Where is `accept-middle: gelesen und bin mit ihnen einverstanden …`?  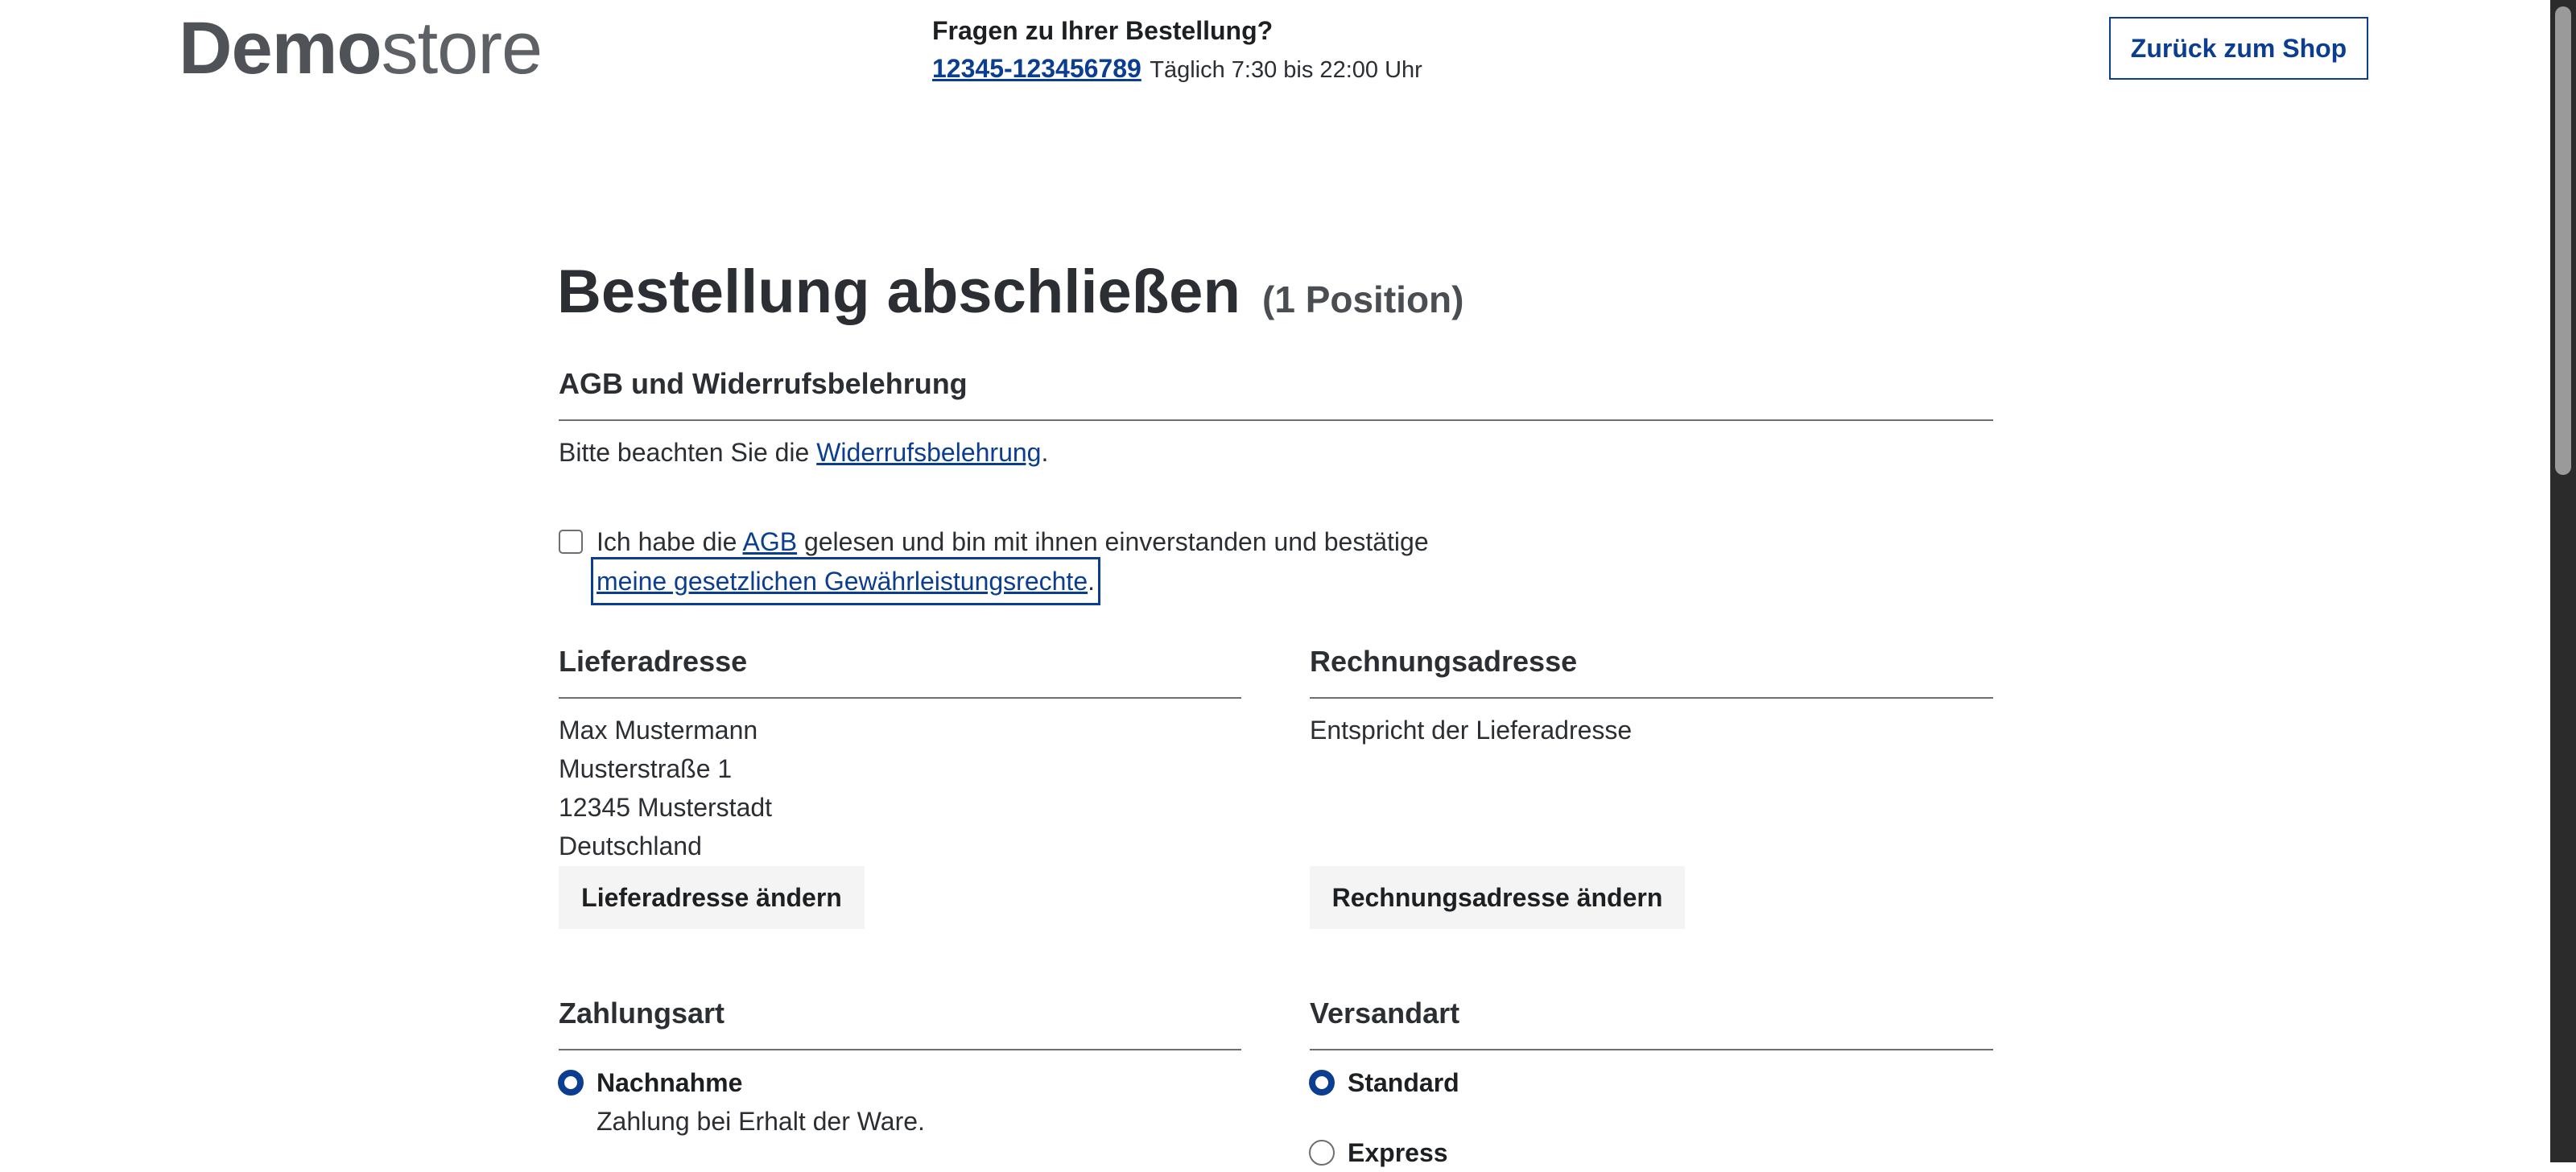 accept-middle: gelesen und bin mit ihnen einverstanden … is located at coordinates (1116, 541).